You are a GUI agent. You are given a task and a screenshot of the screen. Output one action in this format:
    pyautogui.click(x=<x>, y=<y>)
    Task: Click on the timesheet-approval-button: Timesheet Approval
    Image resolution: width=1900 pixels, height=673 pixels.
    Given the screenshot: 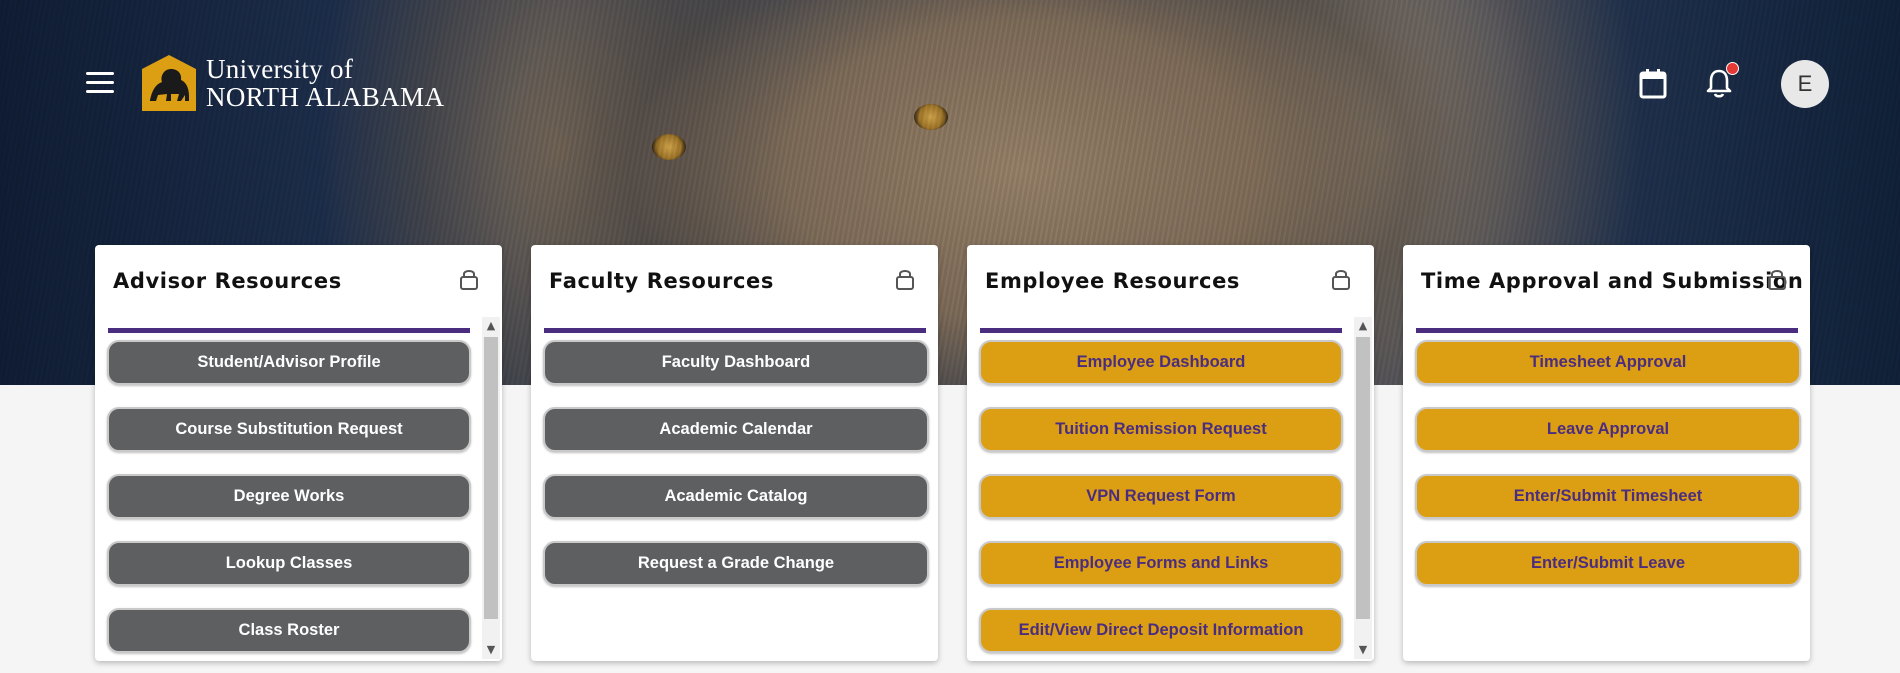 What is the action you would take?
    pyautogui.click(x=1608, y=362)
    